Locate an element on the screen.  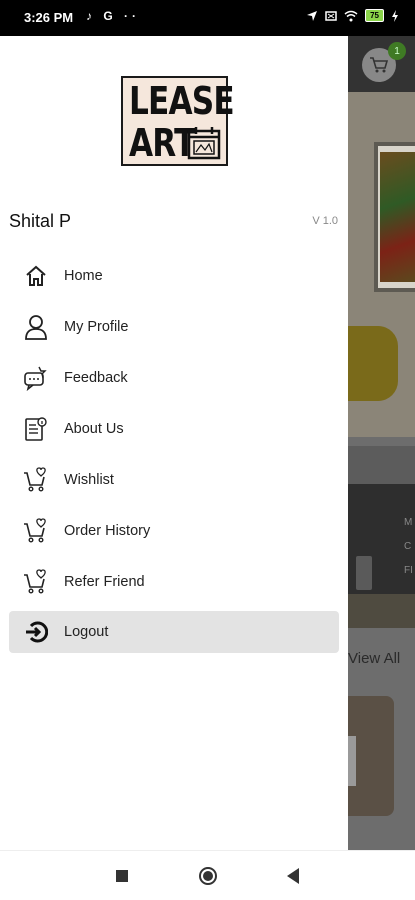
menu-label-about-us: About Us is located at coordinates (94, 429).